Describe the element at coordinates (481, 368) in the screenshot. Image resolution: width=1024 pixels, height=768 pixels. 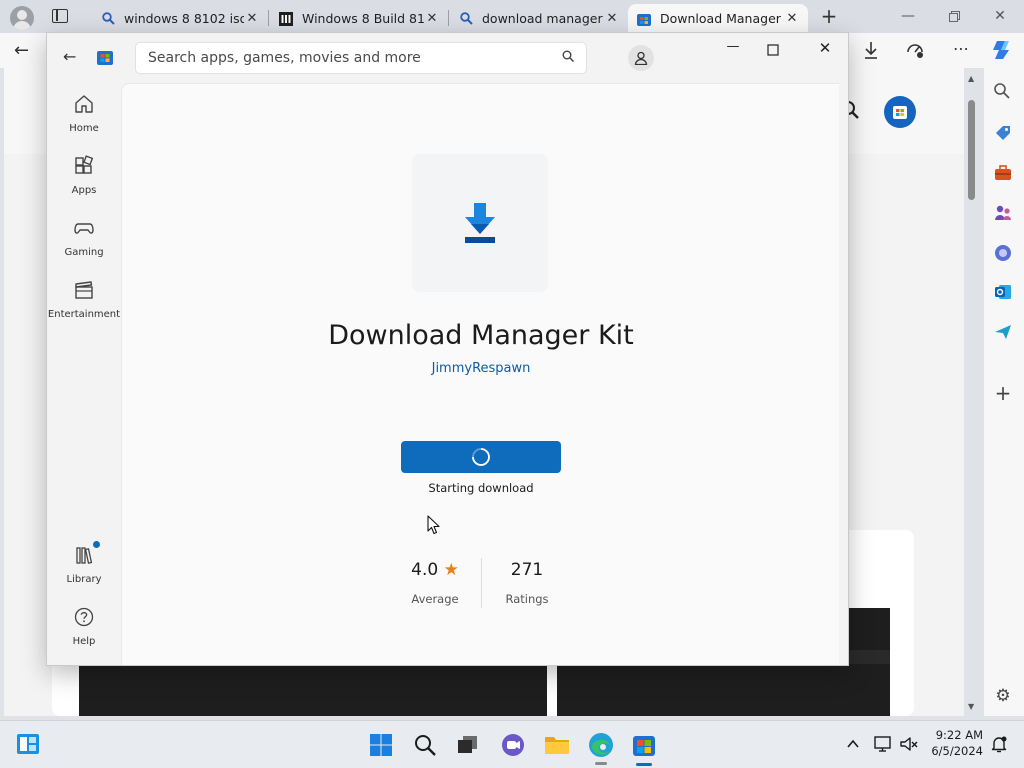
I see `app-publisher-link: JimmyRespawn` at that location.